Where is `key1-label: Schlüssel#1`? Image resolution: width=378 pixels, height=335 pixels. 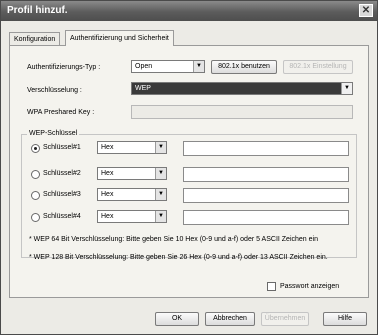 key1-label: Schlüssel#1 is located at coordinates (62, 147).